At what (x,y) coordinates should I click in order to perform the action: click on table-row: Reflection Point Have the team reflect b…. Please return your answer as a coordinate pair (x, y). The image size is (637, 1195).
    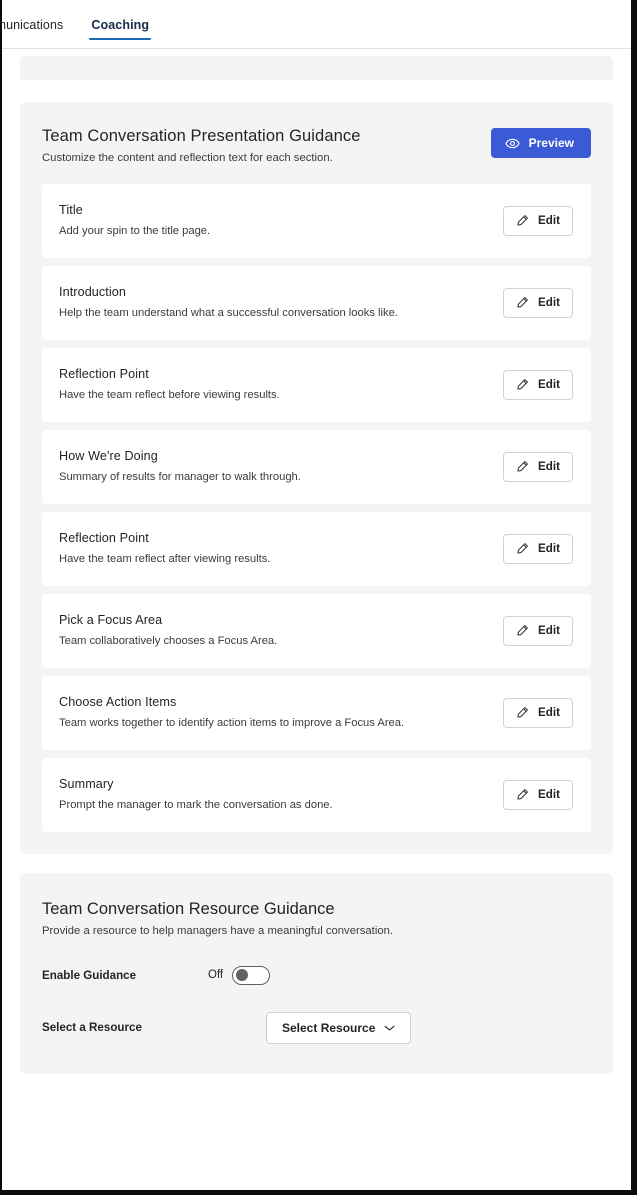
    Looking at the image, I should click on (316, 384).